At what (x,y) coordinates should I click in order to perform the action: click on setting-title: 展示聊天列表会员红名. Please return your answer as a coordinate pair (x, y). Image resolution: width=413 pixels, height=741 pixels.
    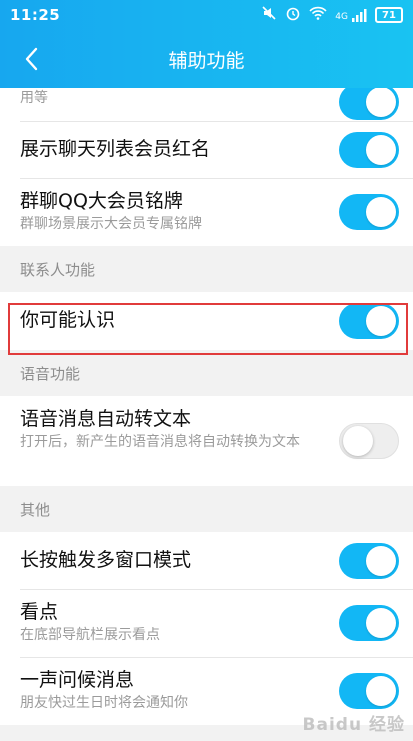
    Looking at the image, I should click on (115, 149).